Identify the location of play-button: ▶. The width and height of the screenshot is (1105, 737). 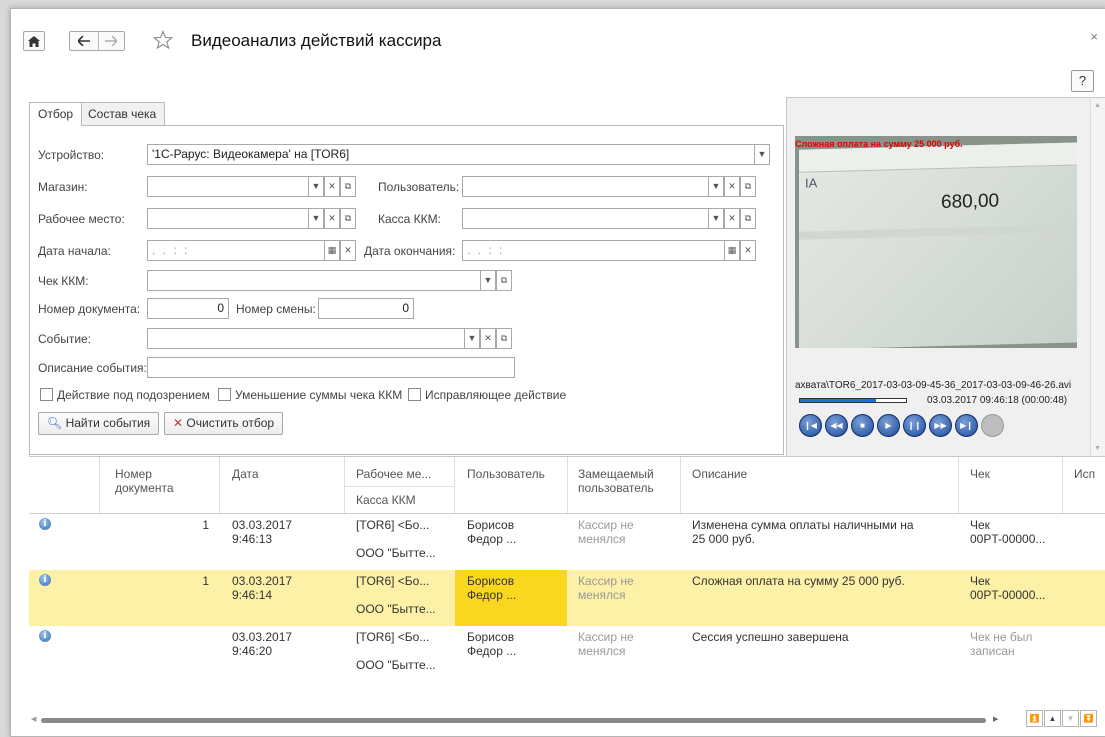
(888, 425).